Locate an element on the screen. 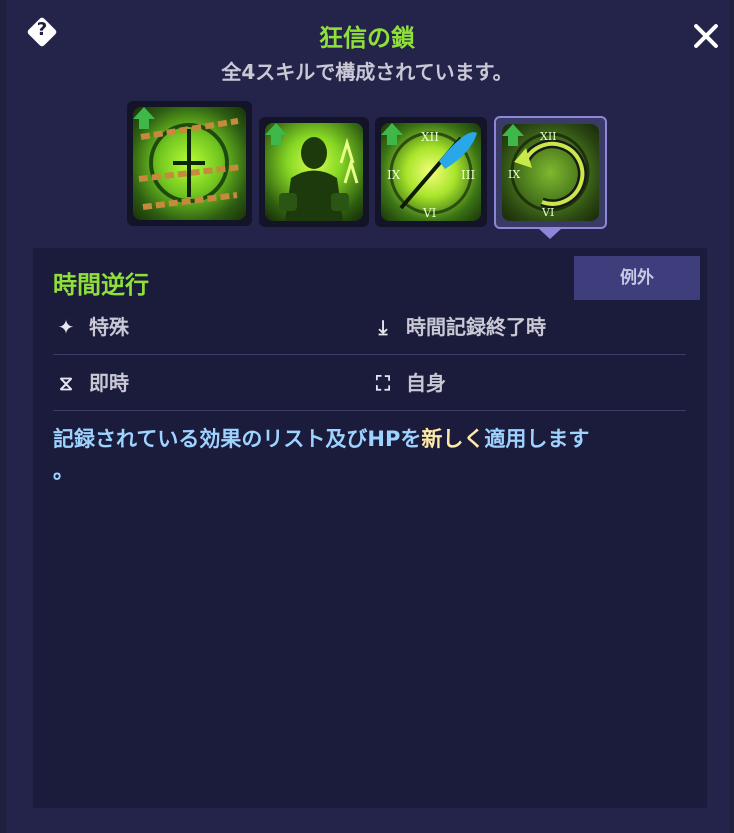  skill-target-label: 自身 is located at coordinates (426, 383).